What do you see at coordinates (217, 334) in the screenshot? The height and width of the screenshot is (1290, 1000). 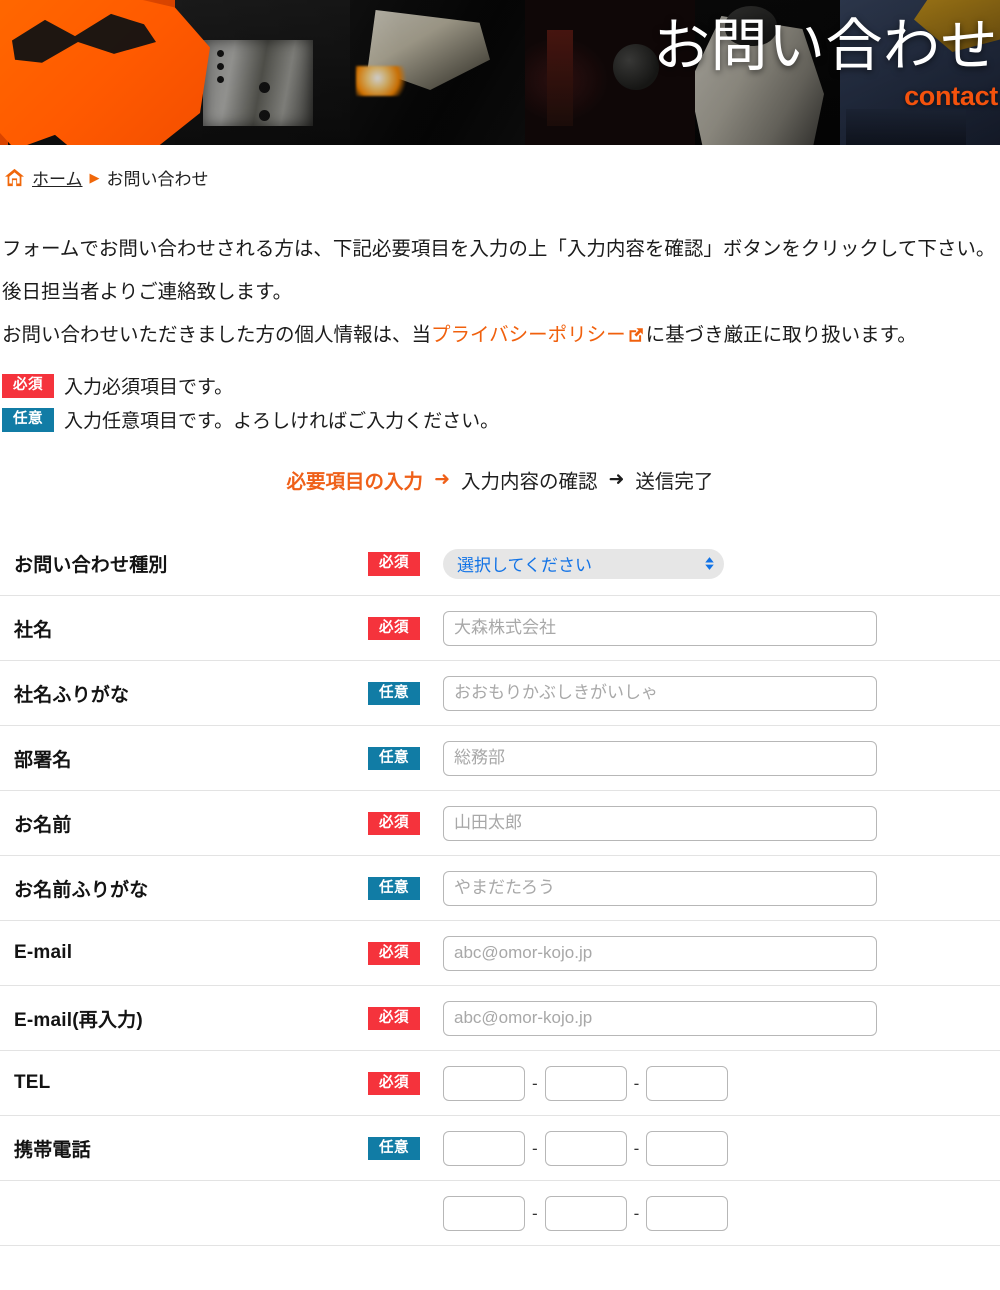 I see `intro-line-3-prefix: お問い合わせいただきました方の個人情報は、当` at bounding box center [217, 334].